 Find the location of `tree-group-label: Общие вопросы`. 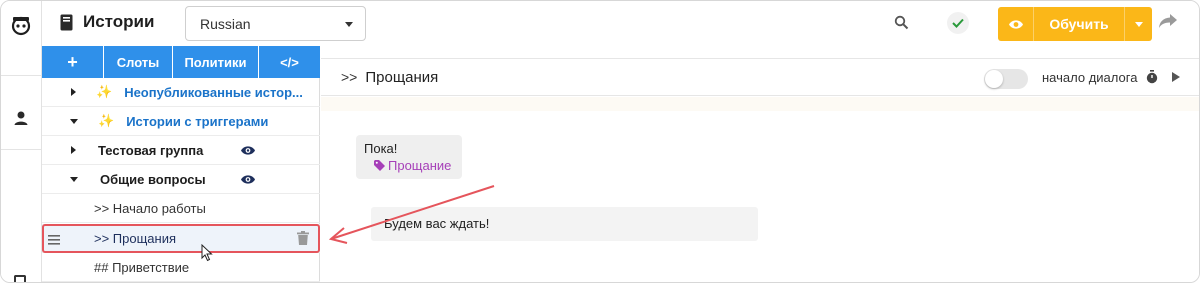

tree-group-label: Общие вопросы is located at coordinates (153, 179).